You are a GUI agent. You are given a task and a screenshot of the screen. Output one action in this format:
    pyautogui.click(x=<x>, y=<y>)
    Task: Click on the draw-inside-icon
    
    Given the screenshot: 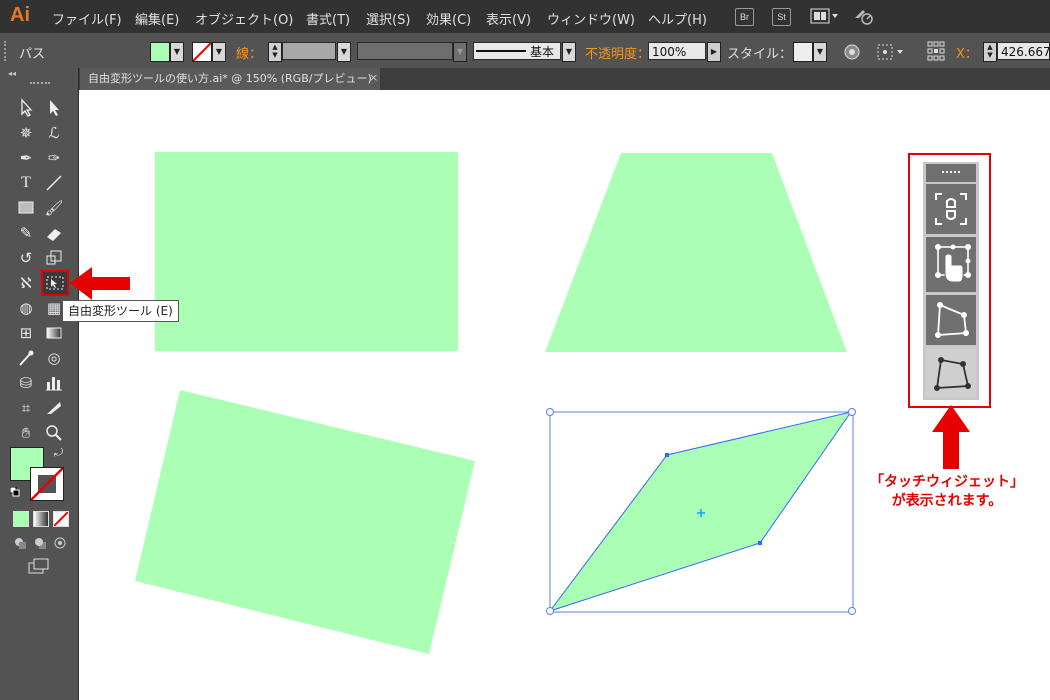 What is the action you would take?
    pyautogui.click(x=60, y=543)
    